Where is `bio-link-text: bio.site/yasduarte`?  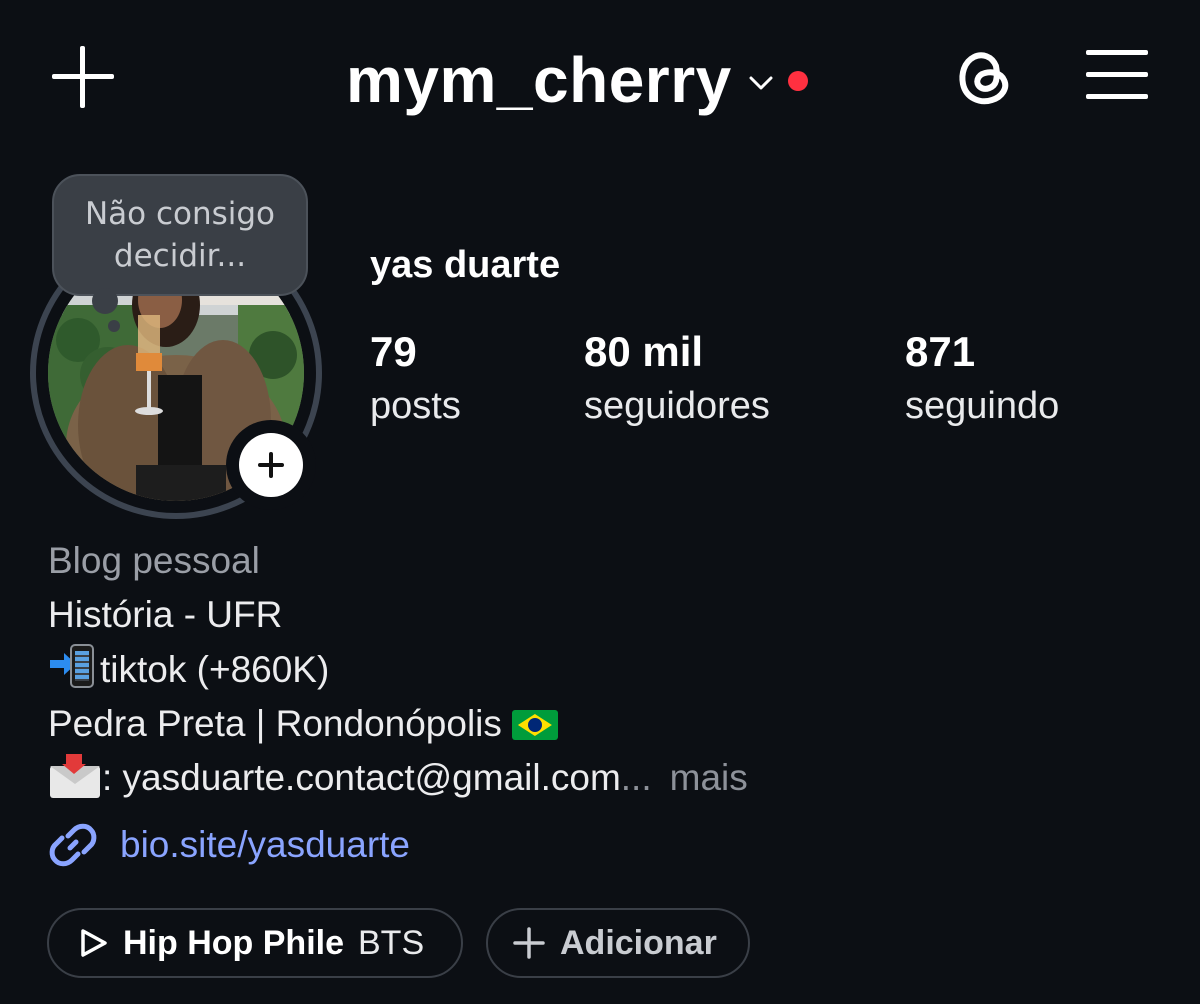
bio-link-text: bio.site/yasduarte is located at coordinates (265, 844).